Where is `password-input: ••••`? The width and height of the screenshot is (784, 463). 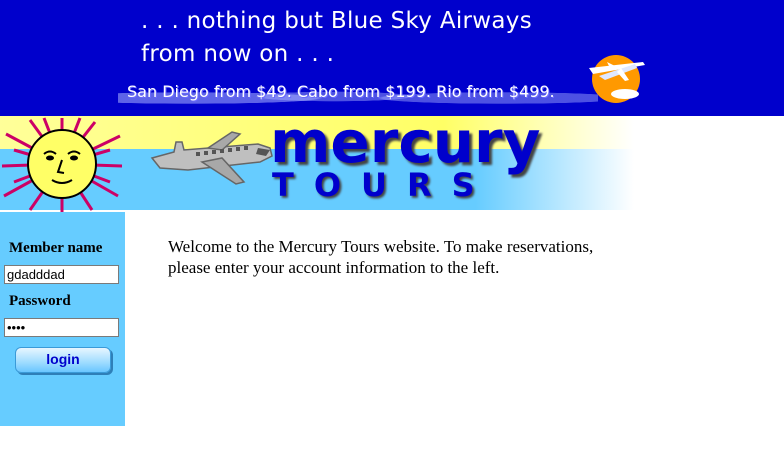 password-input: •••• is located at coordinates (61, 327).